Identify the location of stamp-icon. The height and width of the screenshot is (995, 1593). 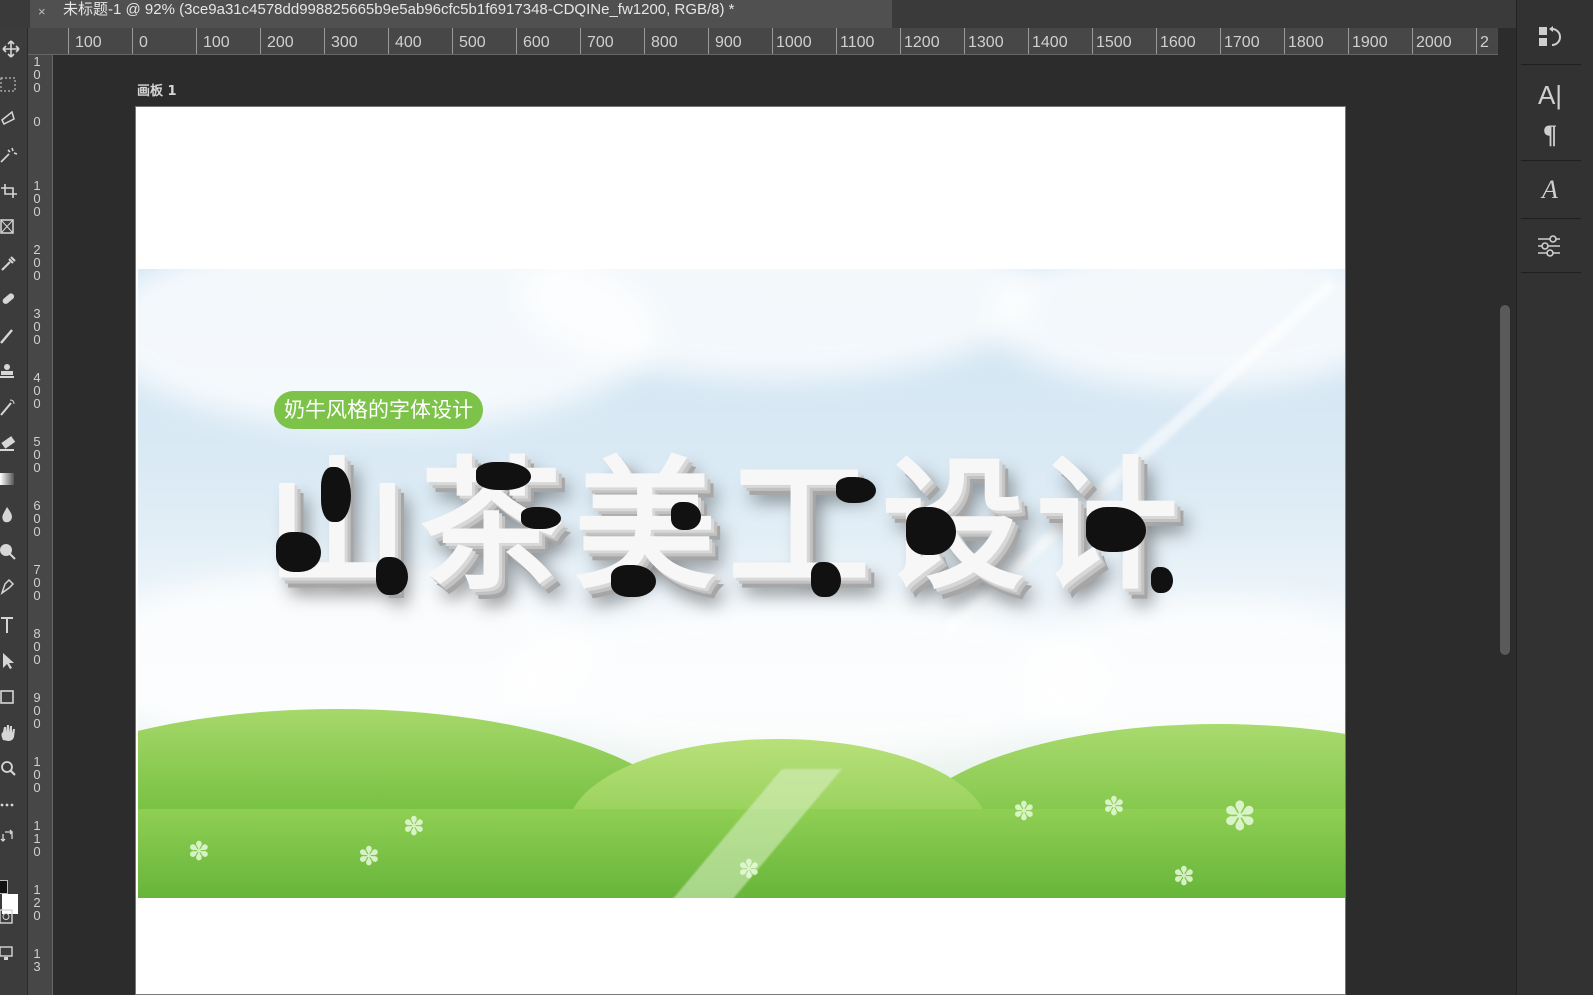
(11, 371).